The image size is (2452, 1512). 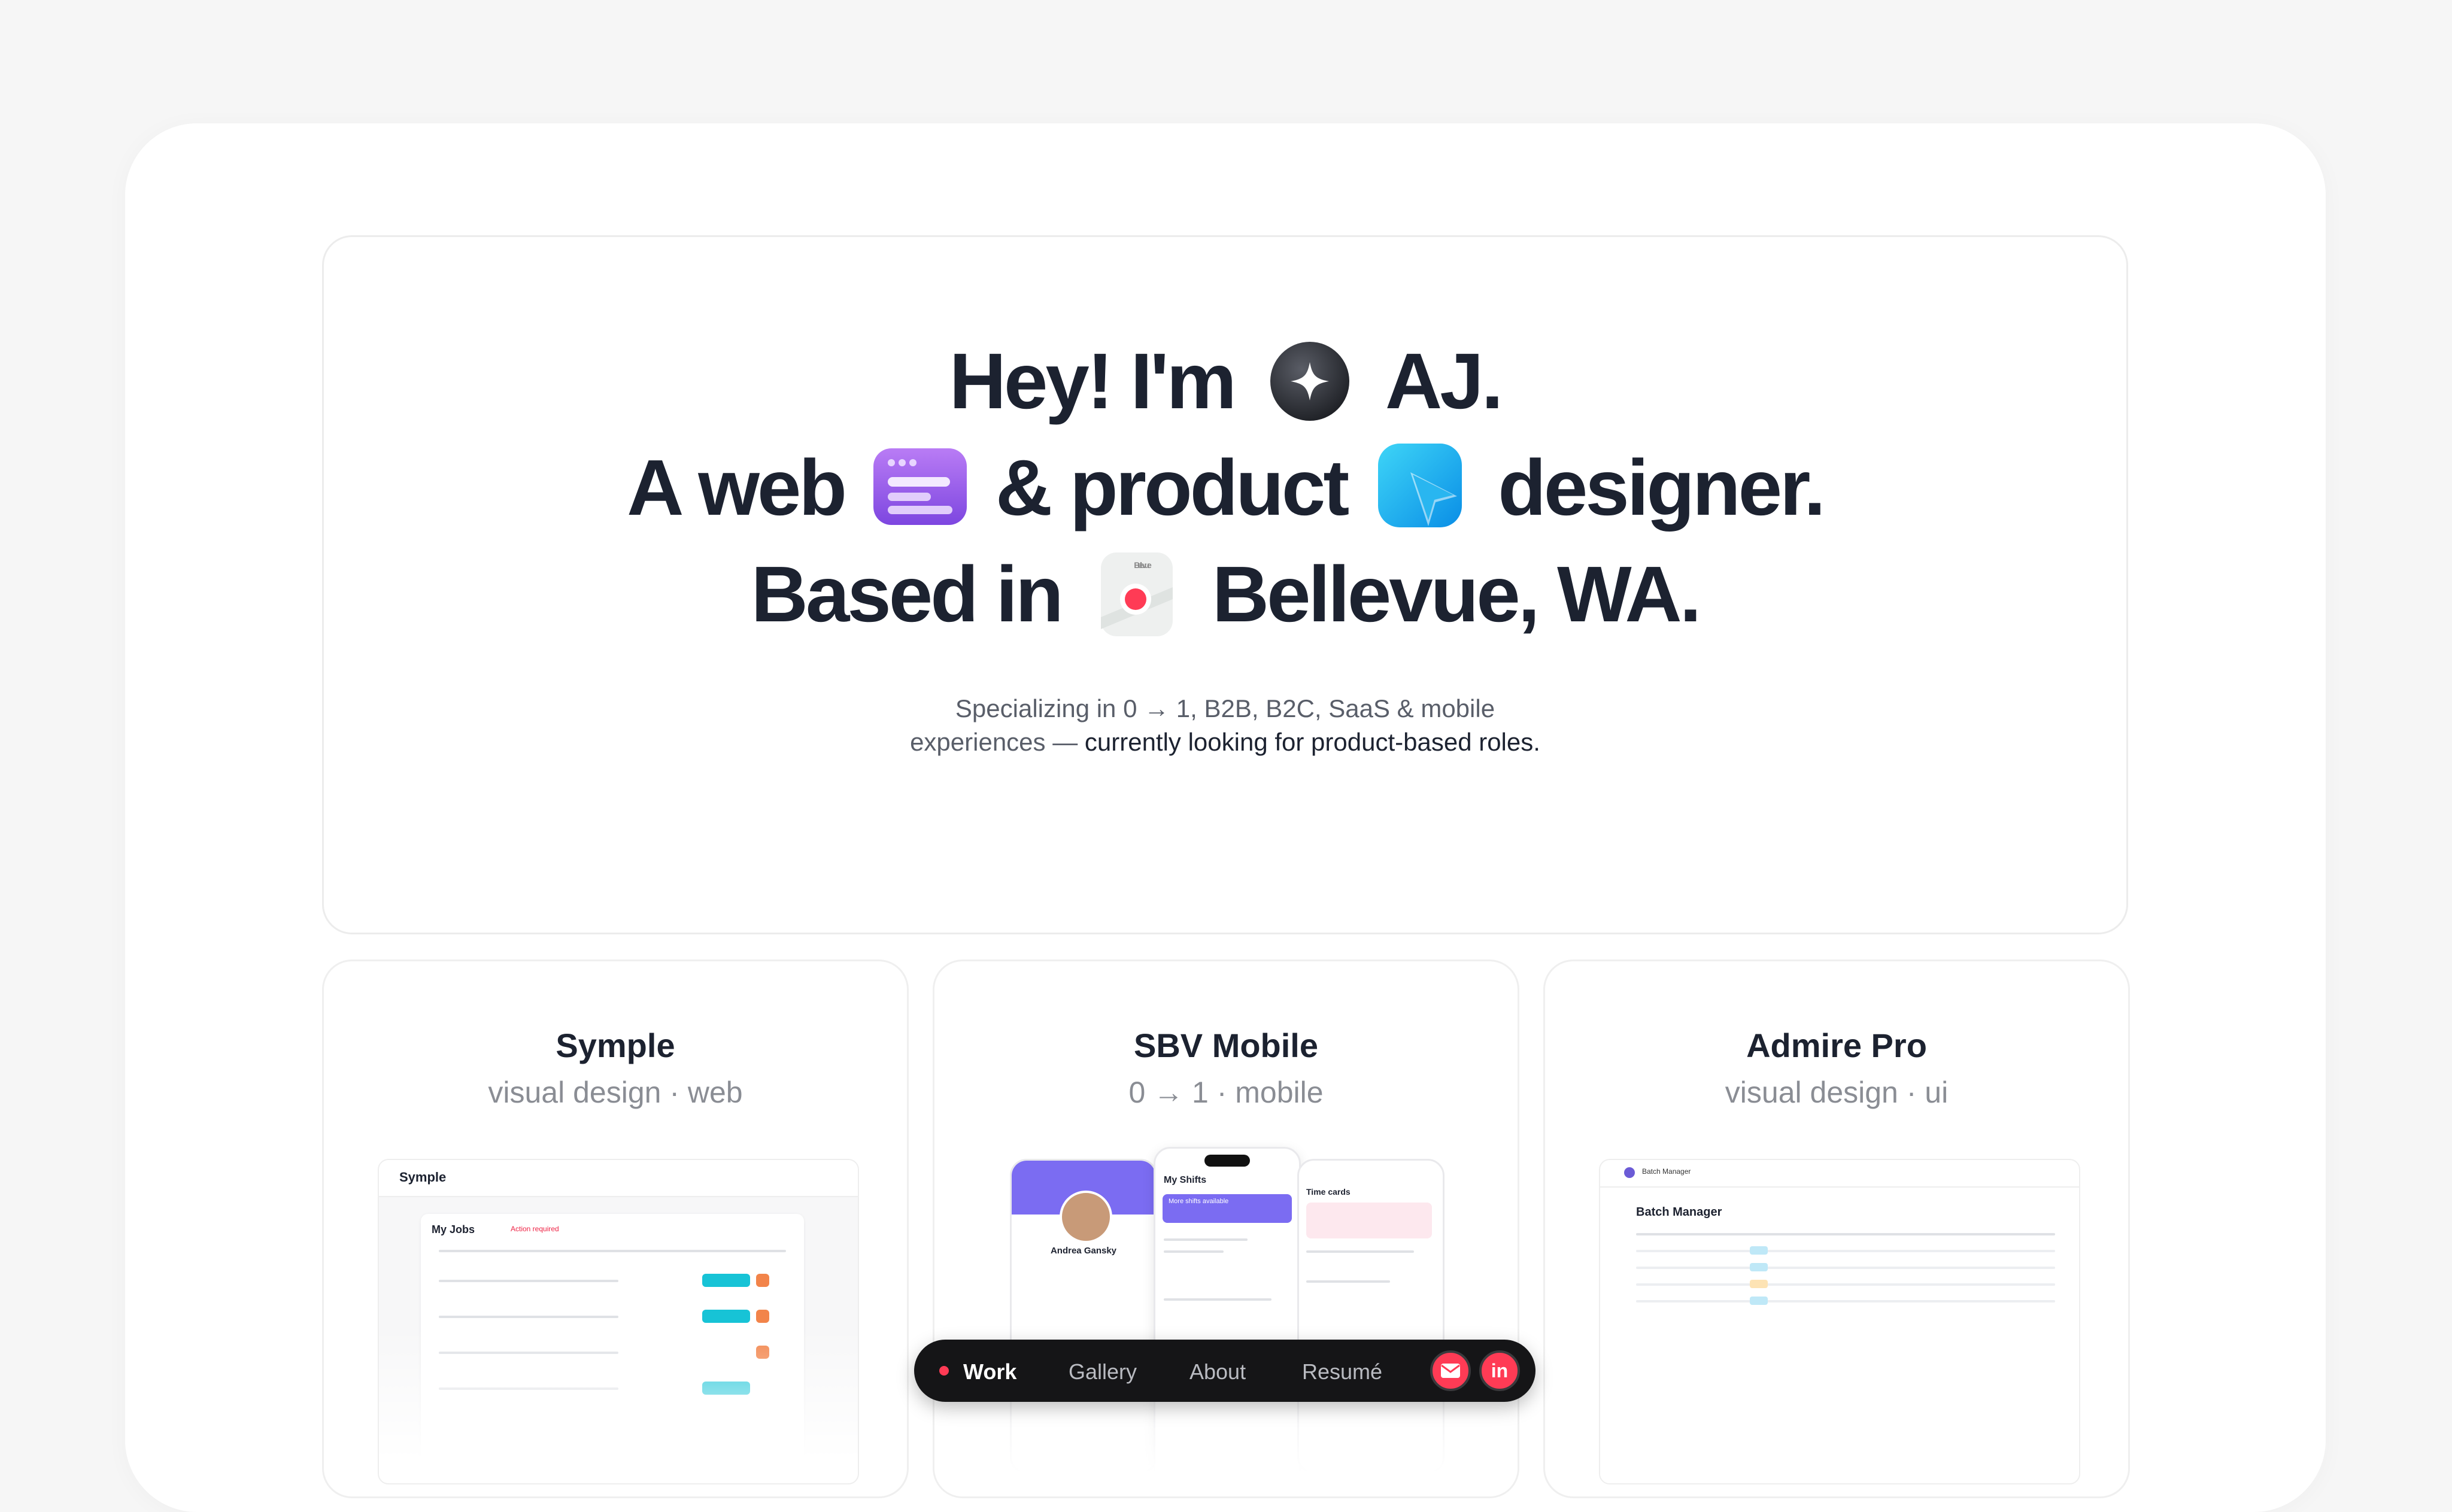 What do you see at coordinates (1143, 565) in the screenshot?
I see `map-label: Bellevue` at bounding box center [1143, 565].